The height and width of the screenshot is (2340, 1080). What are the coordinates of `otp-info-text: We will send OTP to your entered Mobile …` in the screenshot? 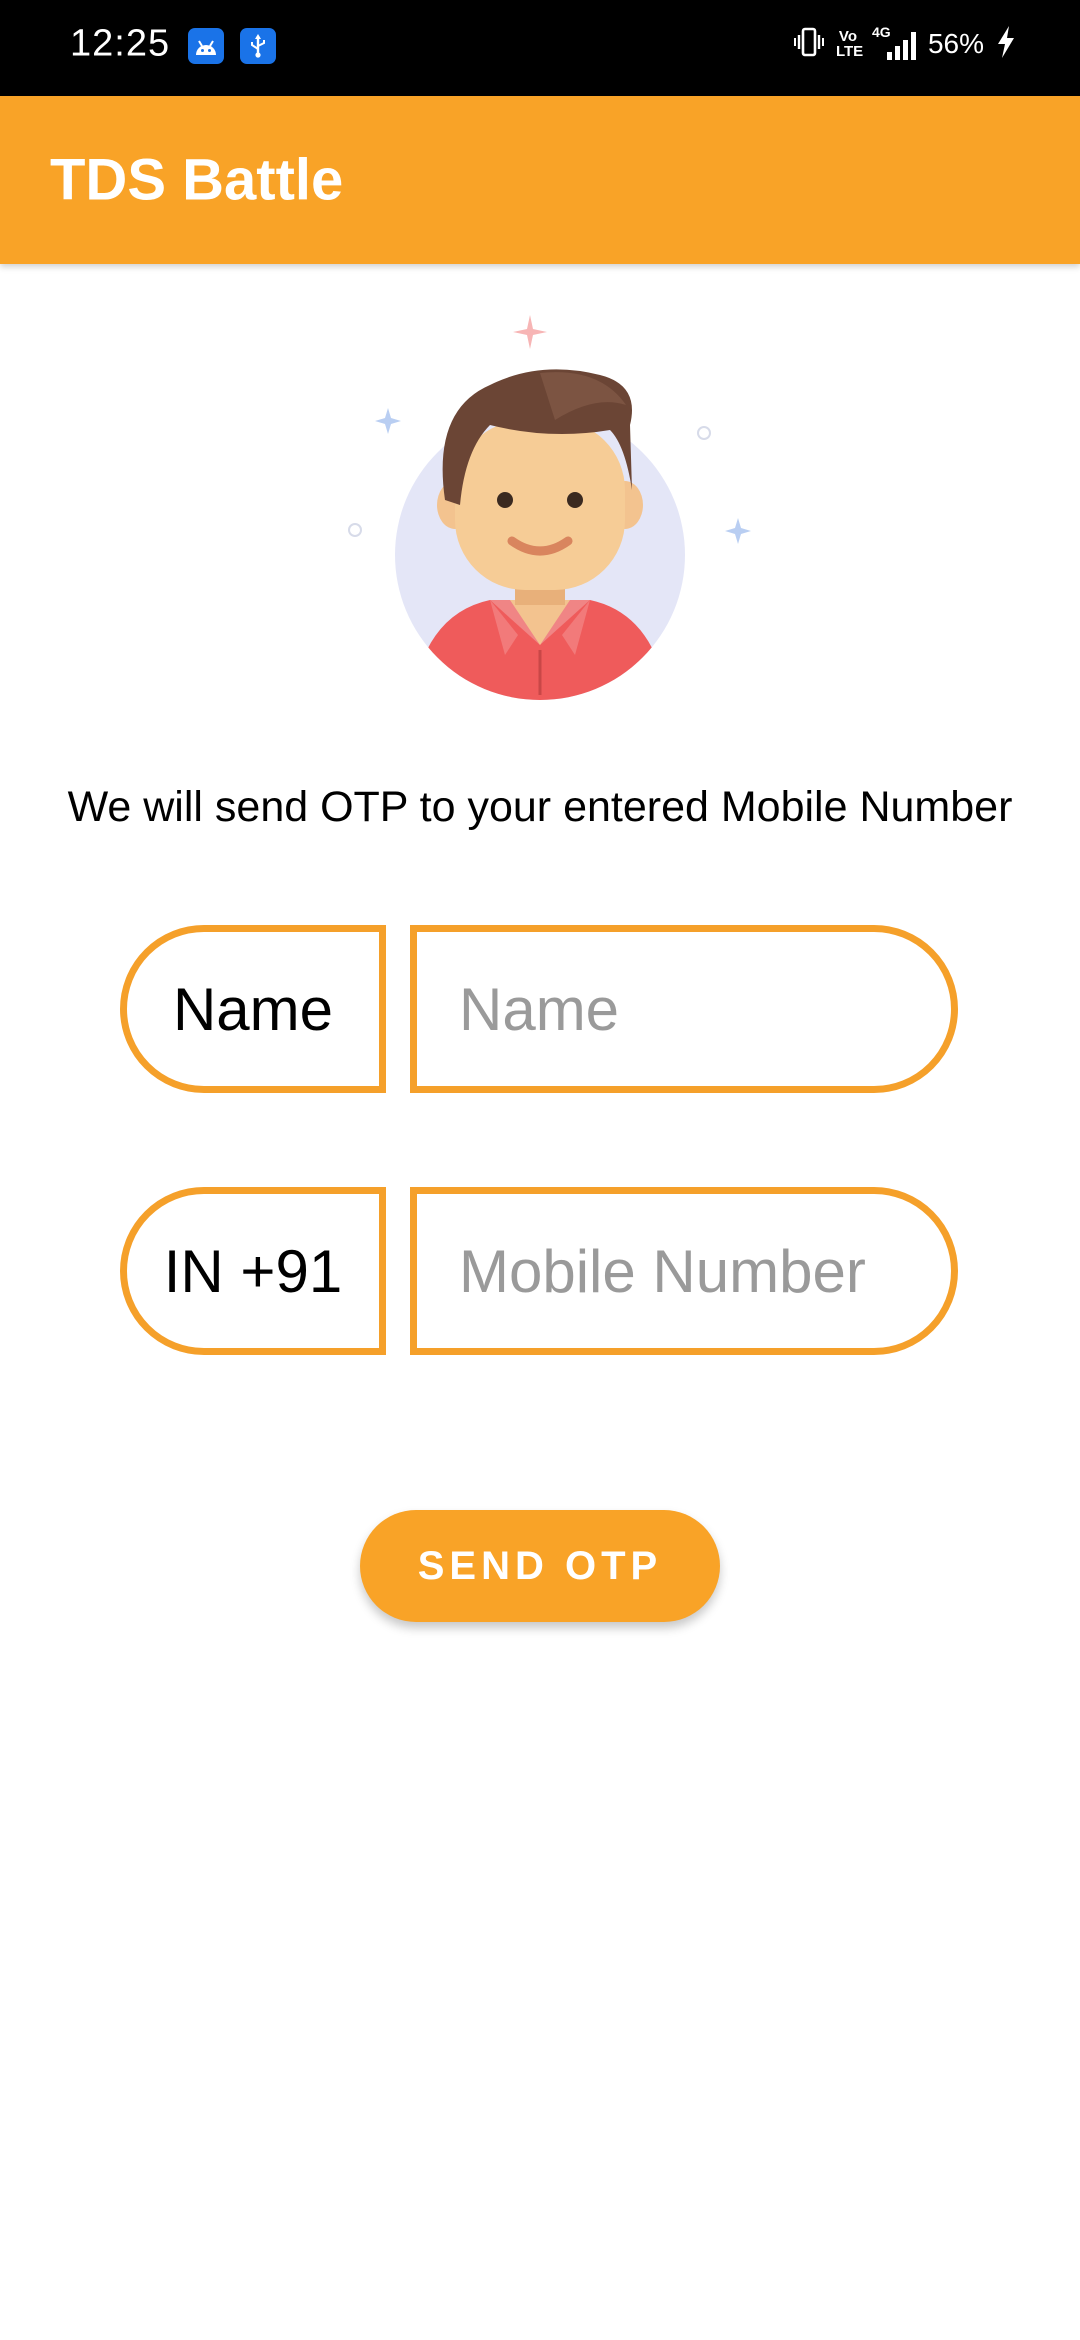 It's located at (540, 807).